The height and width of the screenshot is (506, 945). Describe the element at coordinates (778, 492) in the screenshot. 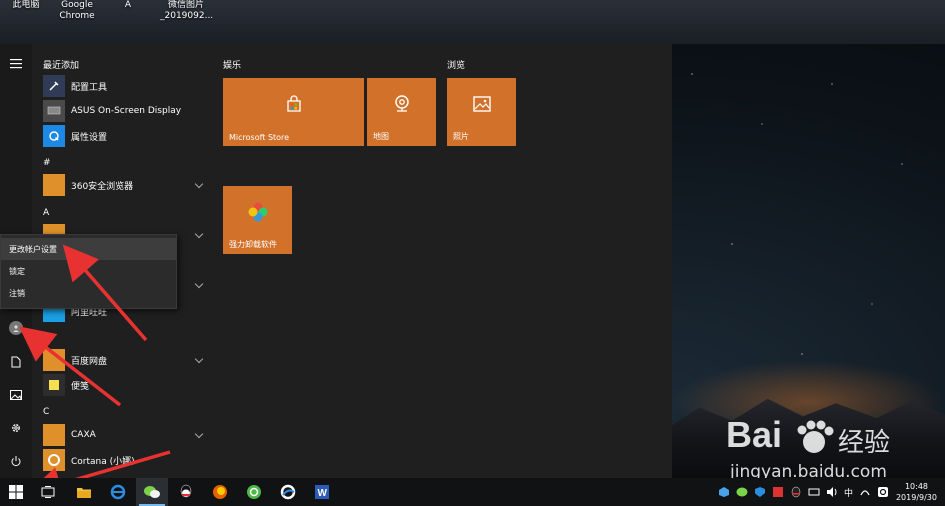

I see `app-tray-icon` at that location.